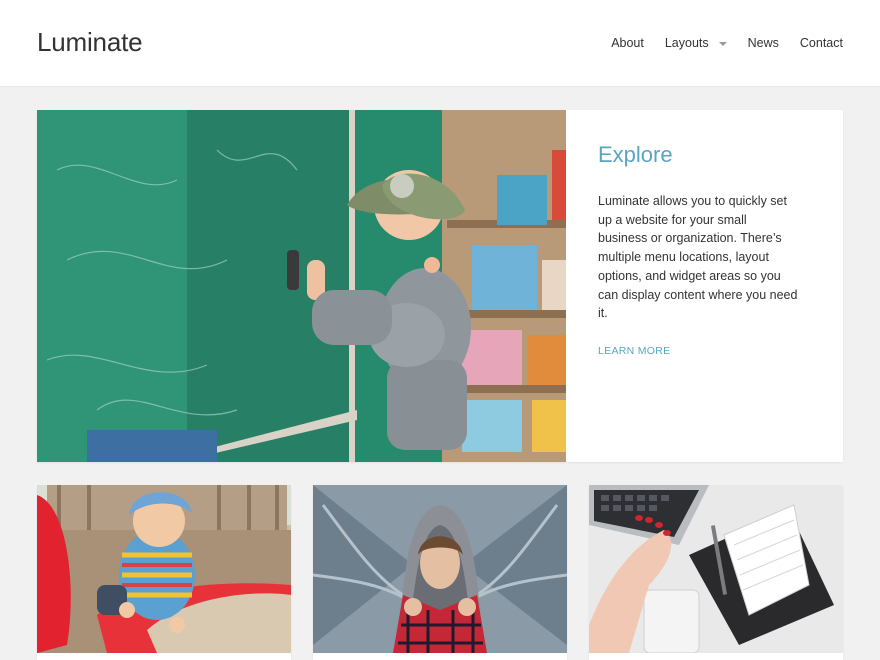 Image resolution: width=880 pixels, height=660 pixels. Describe the element at coordinates (686, 43) in the screenshot. I see `nav-item-layouts-label: Layouts` at that location.